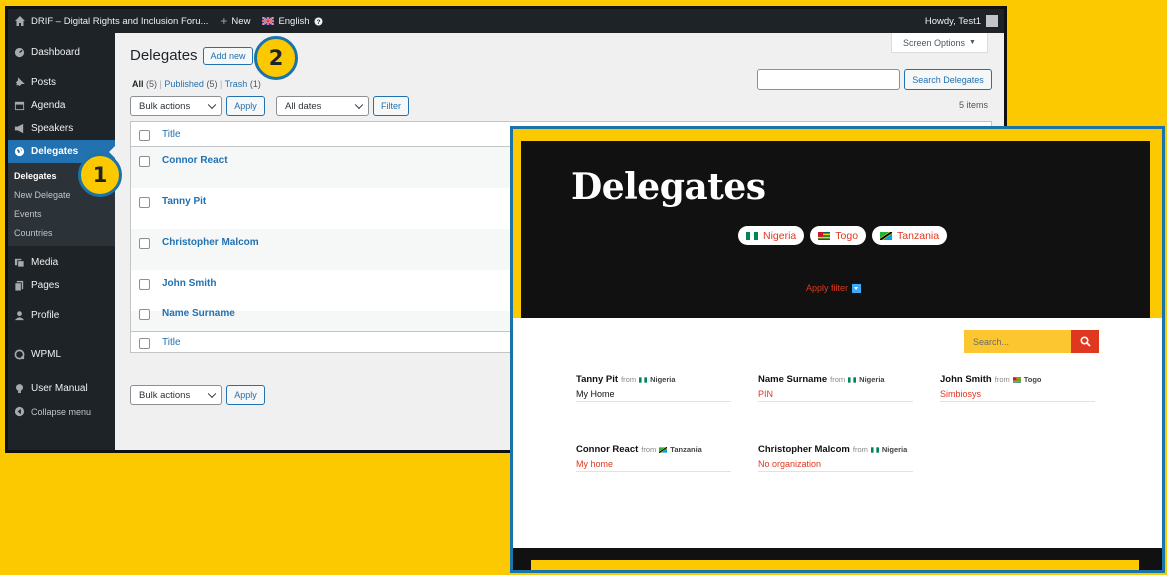  I want to click on country-chip-tanzania: Tanzania, so click(910, 235).